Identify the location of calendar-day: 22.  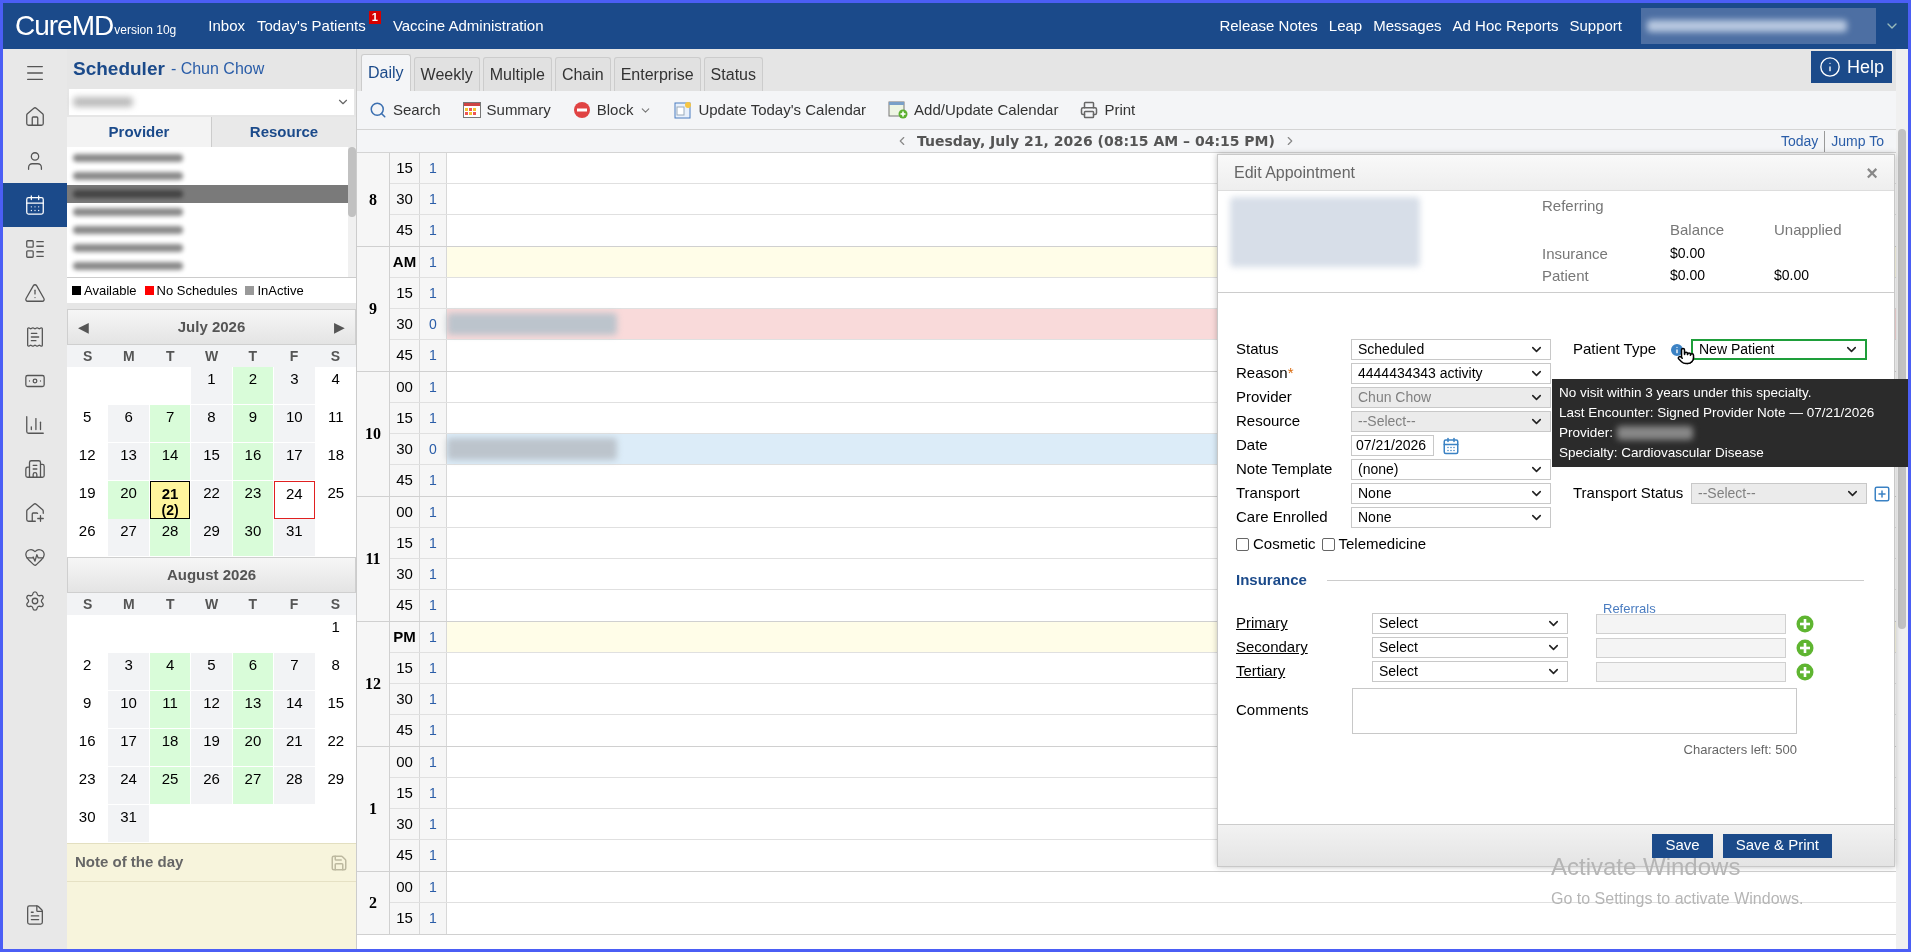
(211, 500).